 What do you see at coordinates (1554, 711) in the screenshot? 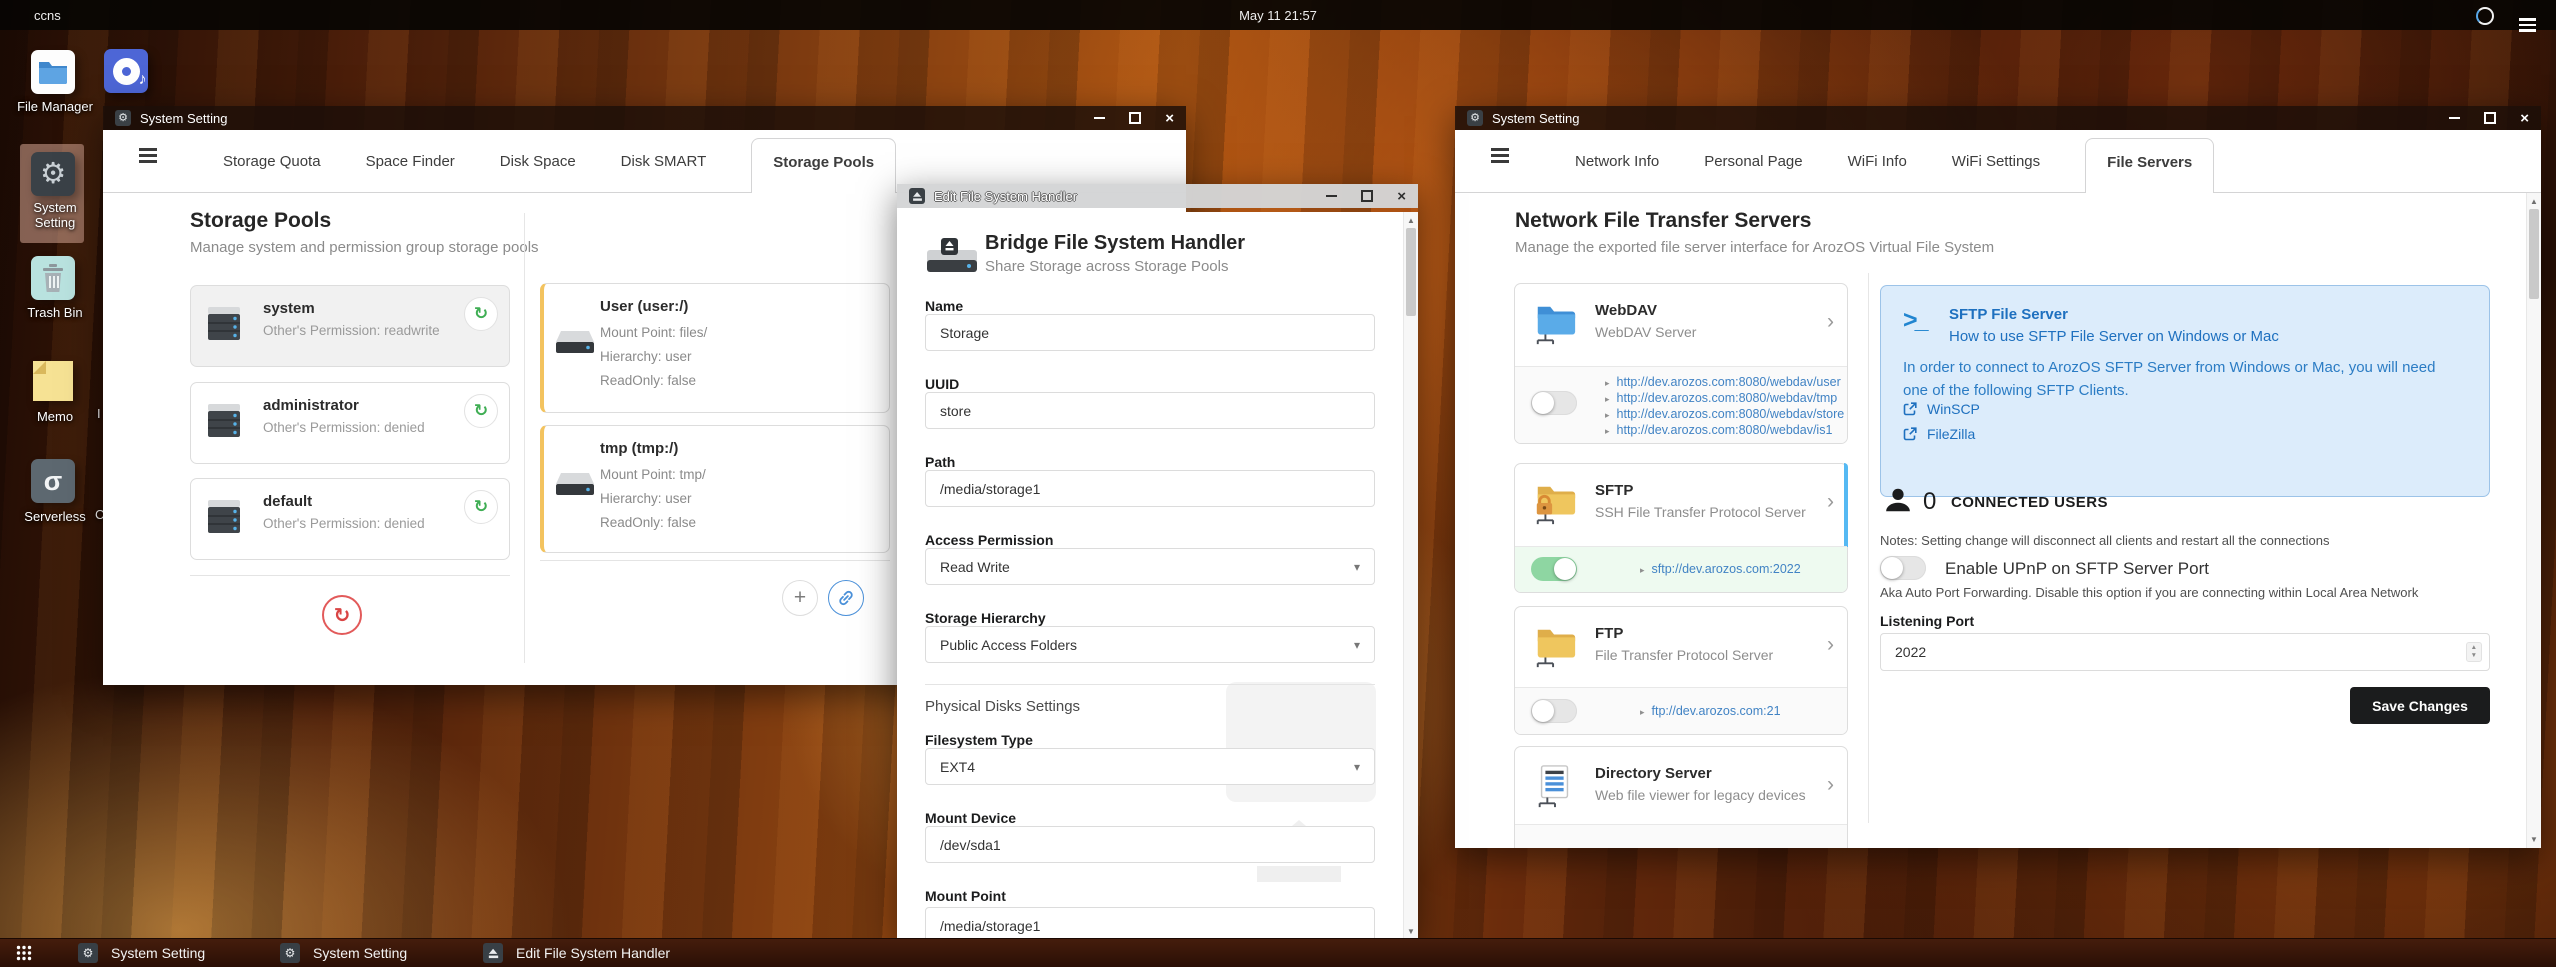
I see `ftp-toggle` at bounding box center [1554, 711].